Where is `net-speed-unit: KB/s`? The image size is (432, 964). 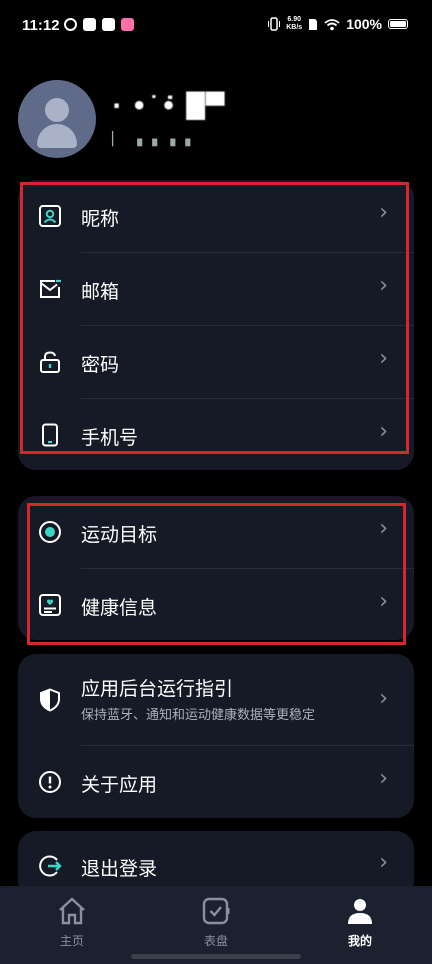 net-speed-unit: KB/s is located at coordinates (294, 27).